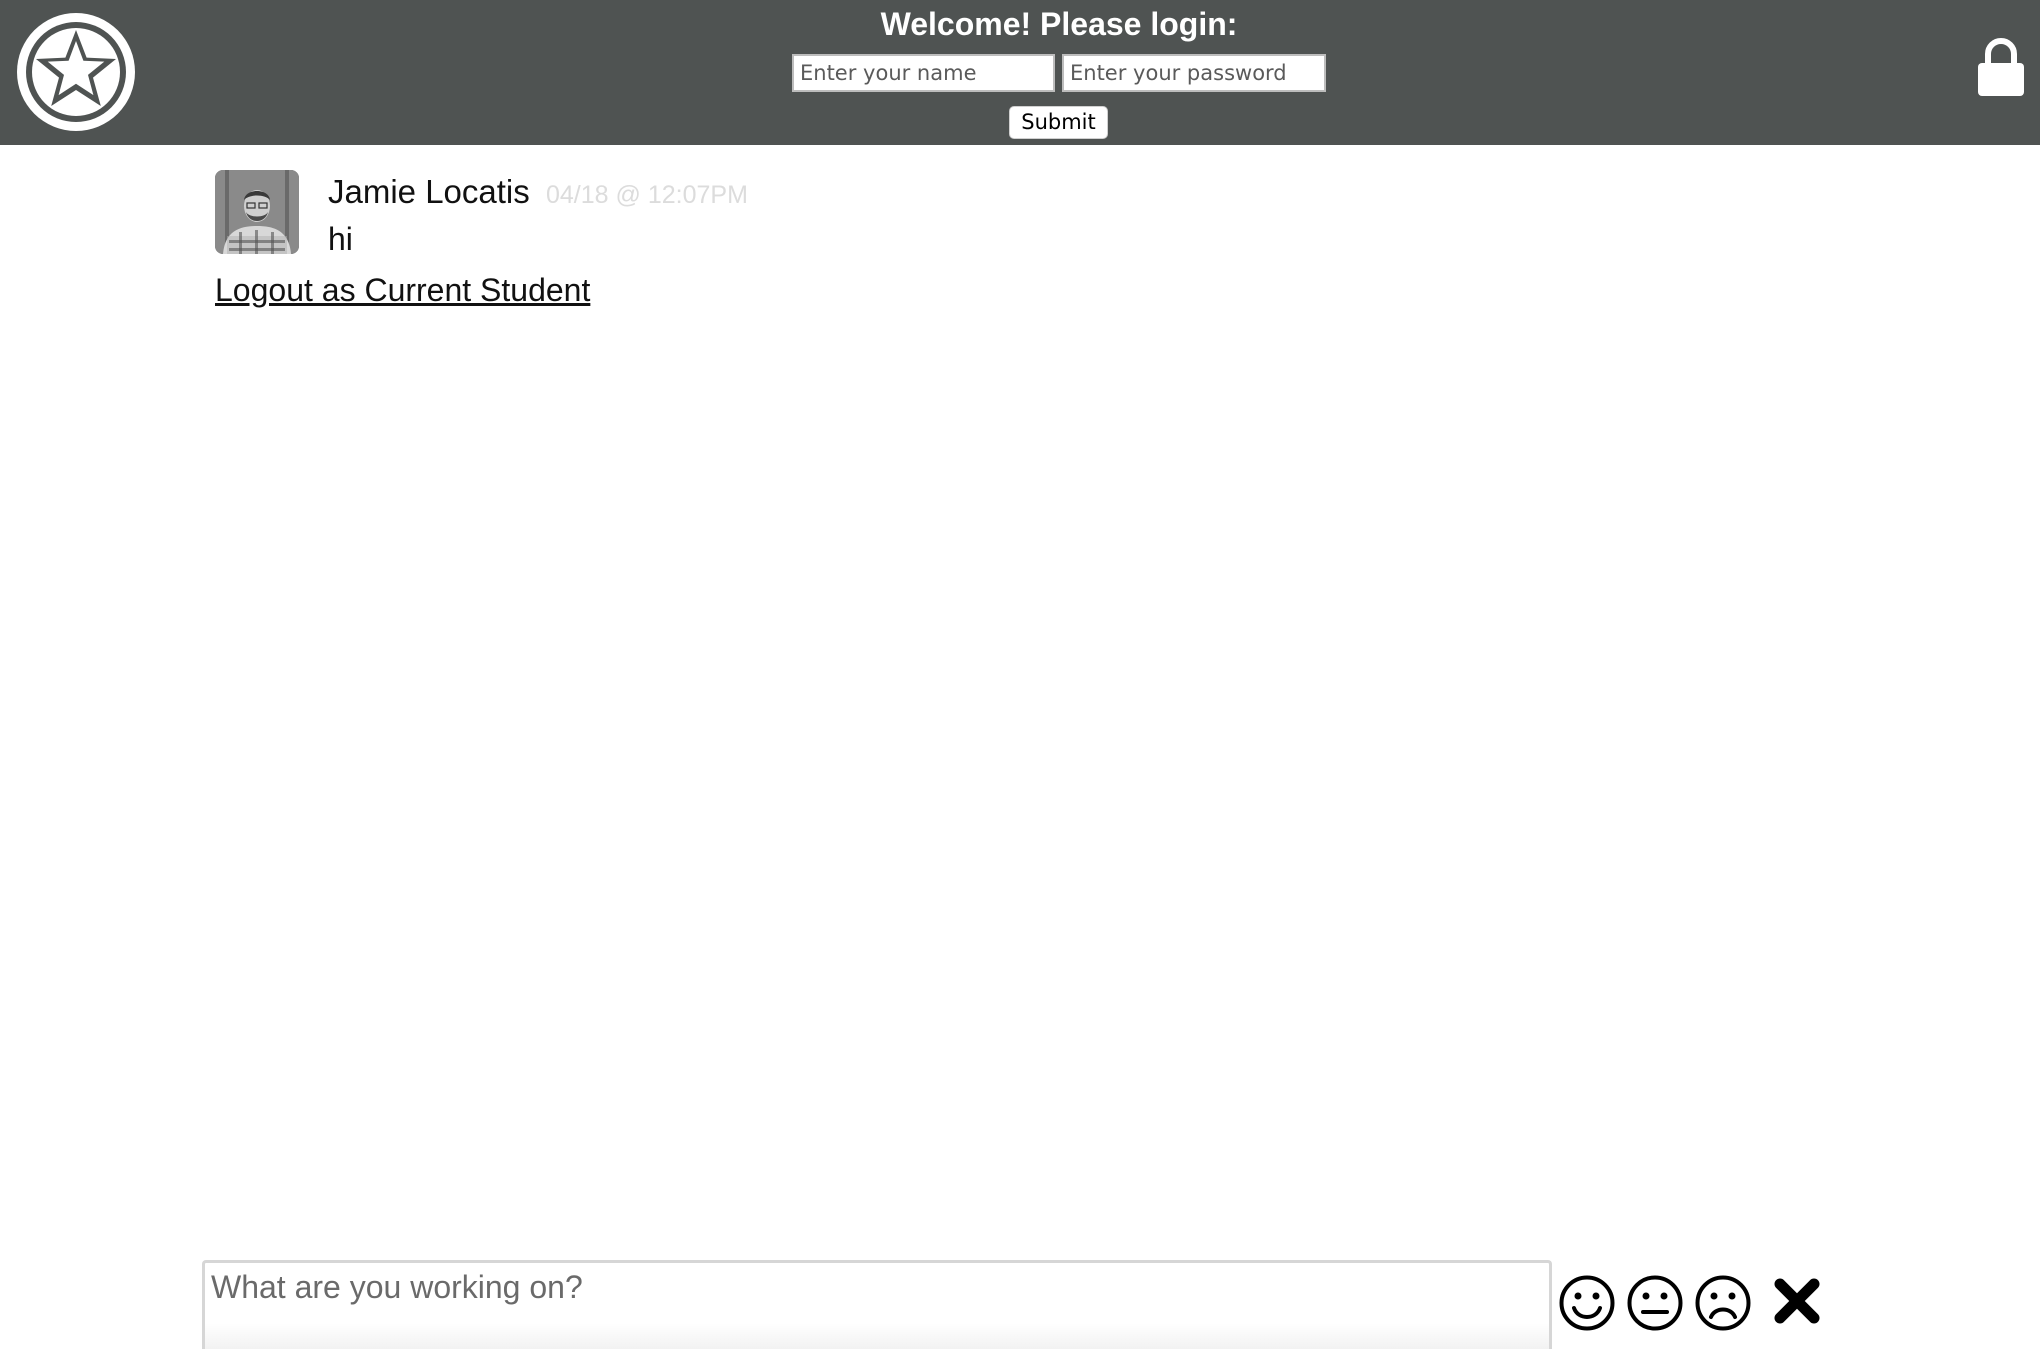 This screenshot has width=2040, height=1349. What do you see at coordinates (1587, 1303) in the screenshot?
I see `smiley-face-icon` at bounding box center [1587, 1303].